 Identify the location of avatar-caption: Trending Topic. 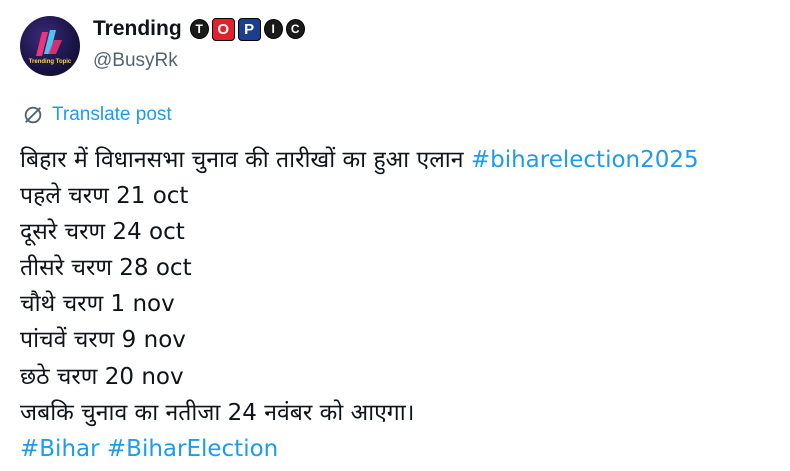
(50, 62).